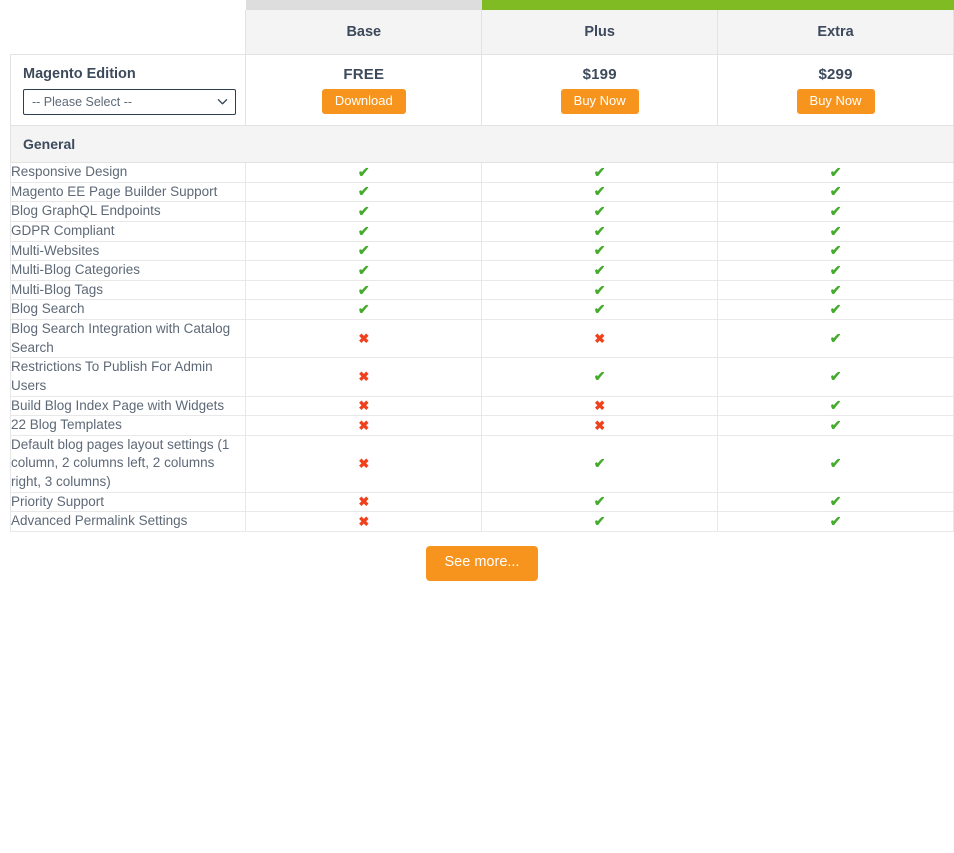  Describe the element at coordinates (128, 406) in the screenshot. I see `feature-name: Build Blog Index Page with Widgets` at that location.